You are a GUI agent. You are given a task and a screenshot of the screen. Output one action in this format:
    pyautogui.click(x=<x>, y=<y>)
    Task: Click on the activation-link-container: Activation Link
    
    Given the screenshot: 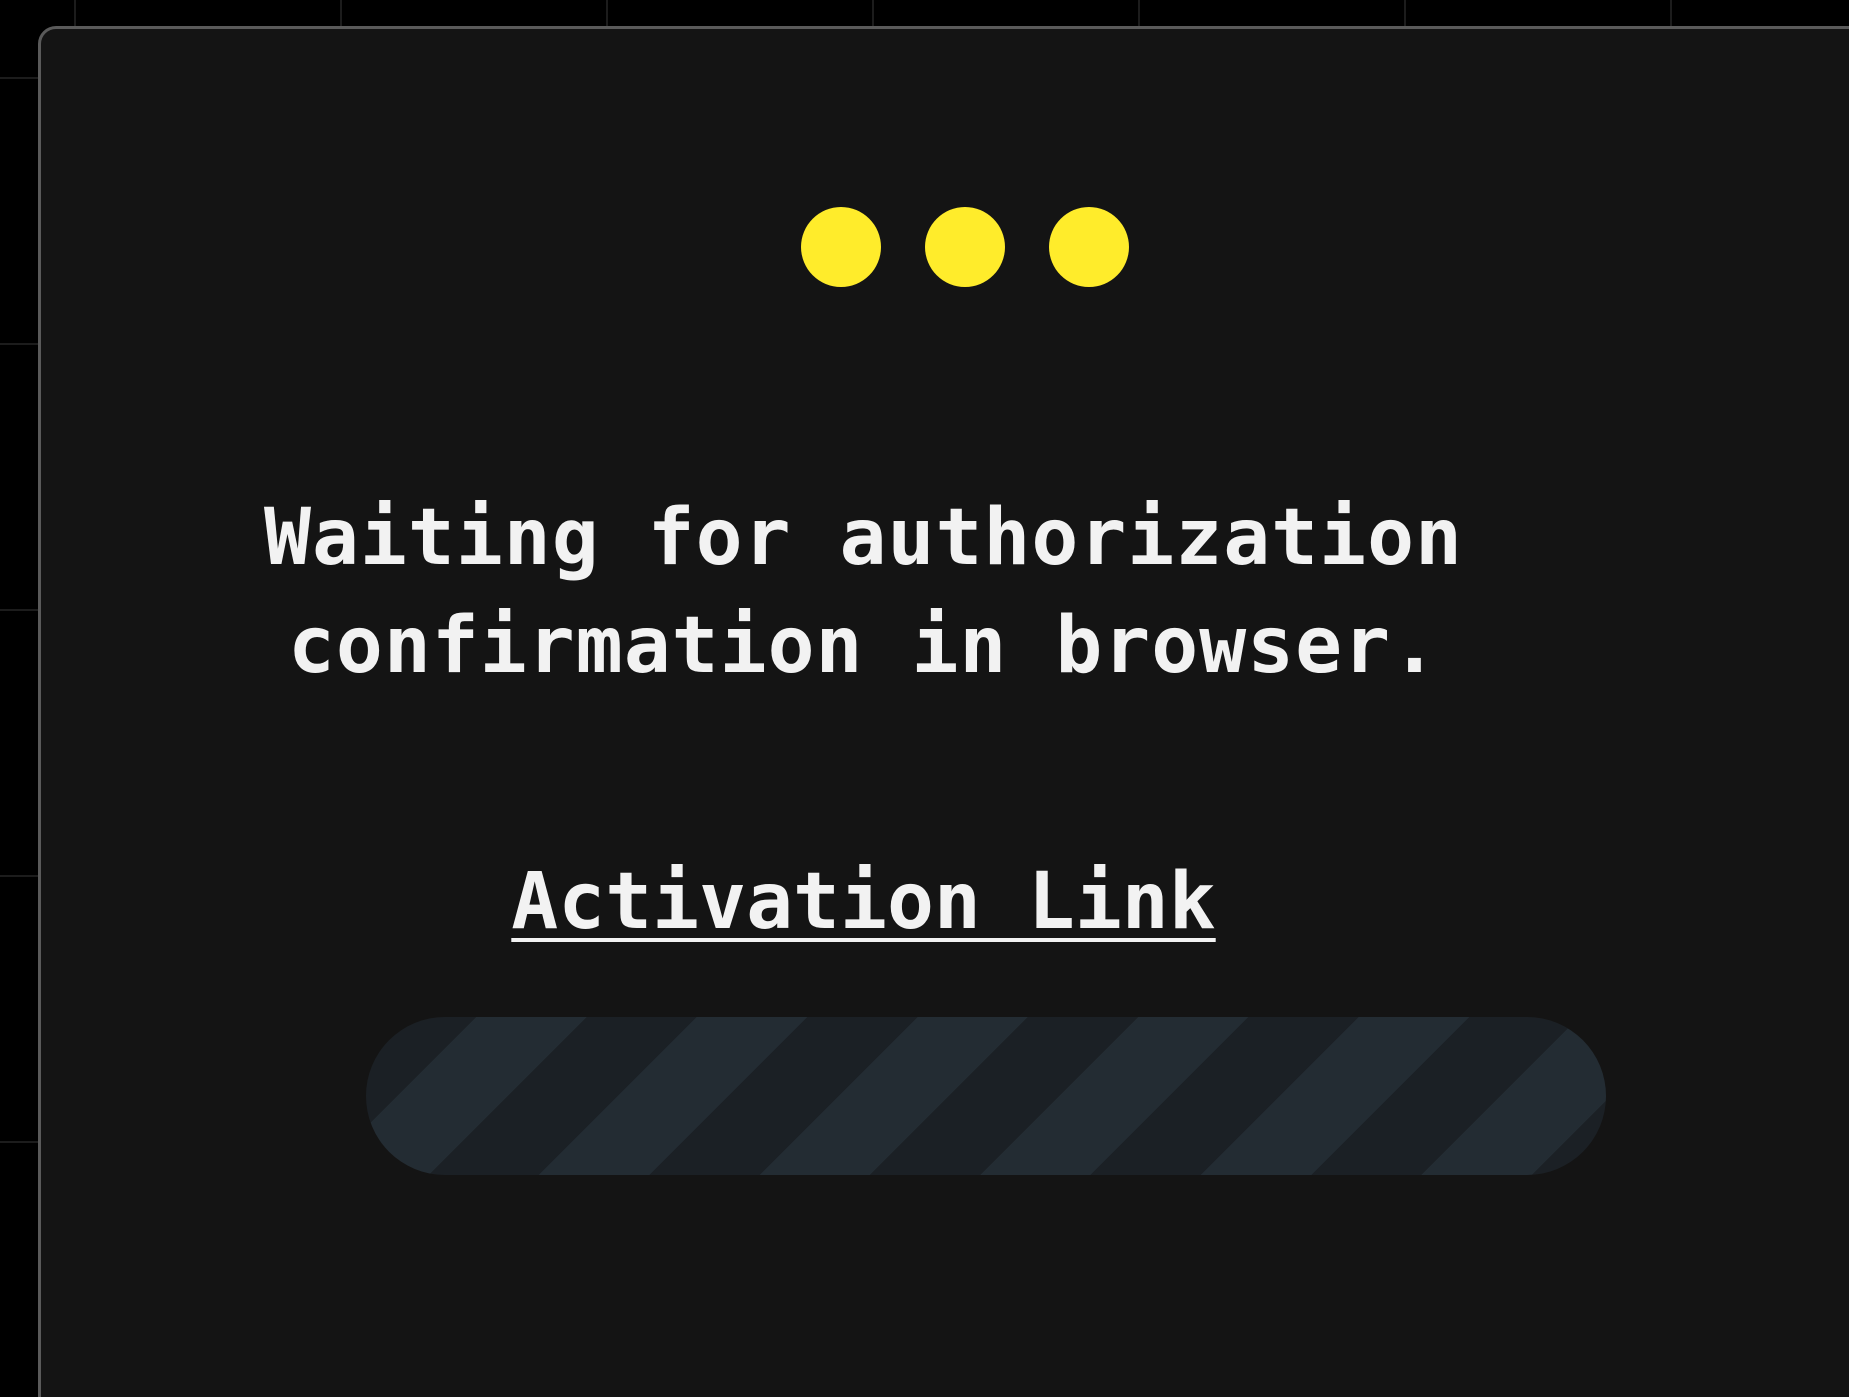 What is the action you would take?
    pyautogui.click(x=863, y=902)
    